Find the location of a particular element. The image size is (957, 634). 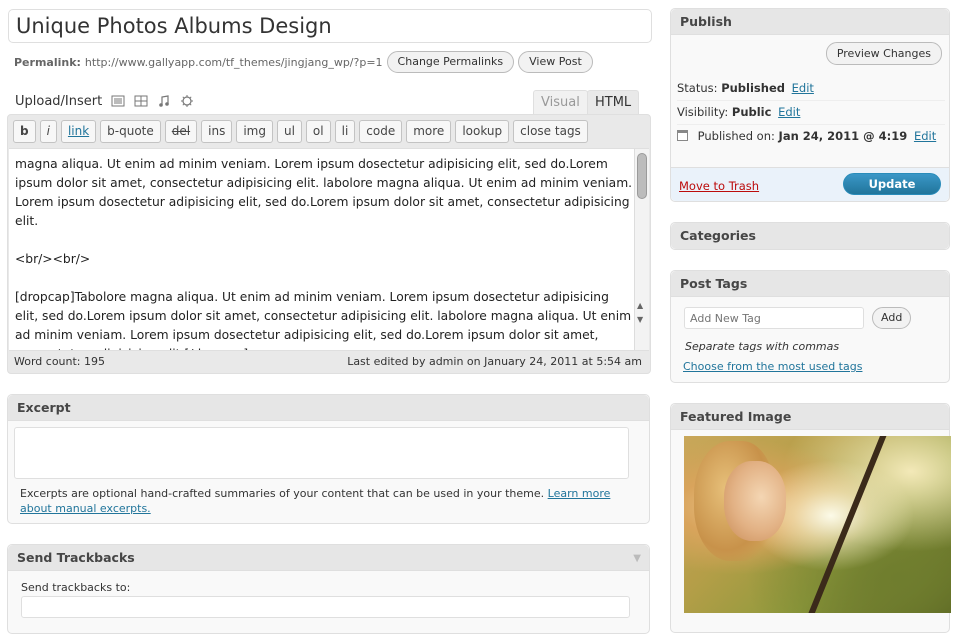

quicktag-img-button: img is located at coordinates (254, 131).